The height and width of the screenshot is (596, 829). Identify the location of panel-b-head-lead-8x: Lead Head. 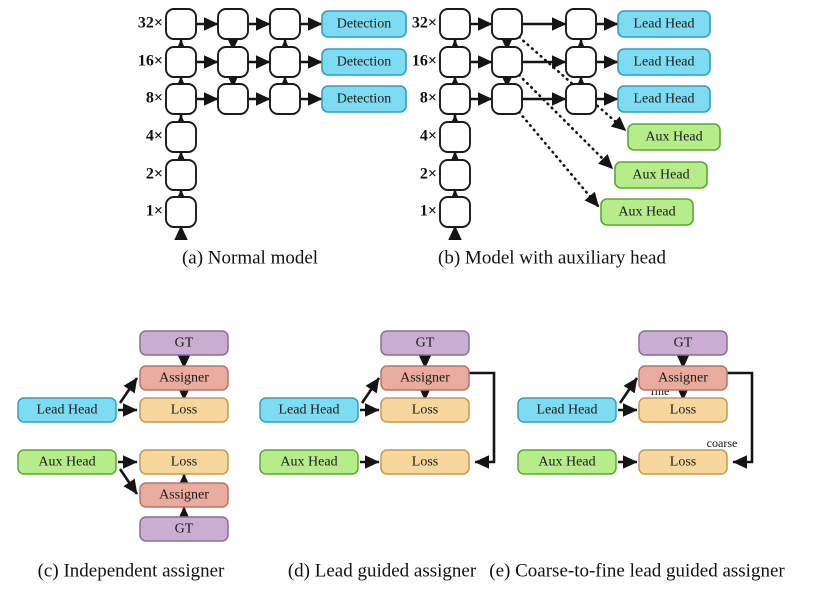
(664, 99).